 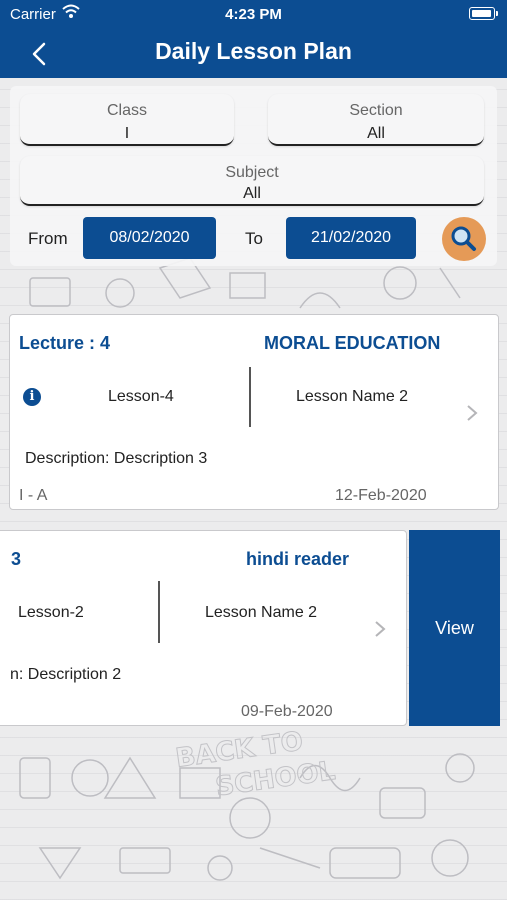 I want to click on lesson-description: n: Description 2, so click(x=66, y=674).